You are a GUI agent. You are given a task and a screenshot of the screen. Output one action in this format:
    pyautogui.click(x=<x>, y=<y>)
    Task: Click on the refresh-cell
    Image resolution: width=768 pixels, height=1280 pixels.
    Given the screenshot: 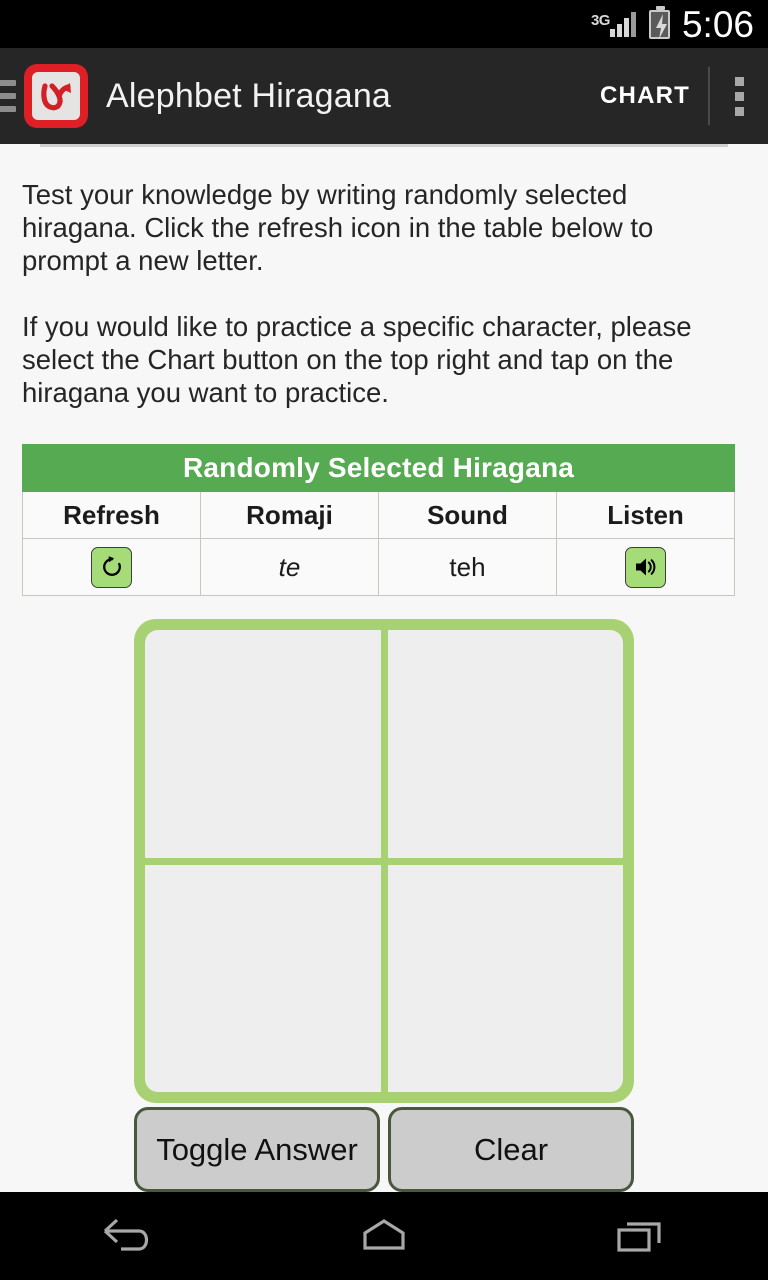 What is the action you would take?
    pyautogui.click(x=111, y=567)
    